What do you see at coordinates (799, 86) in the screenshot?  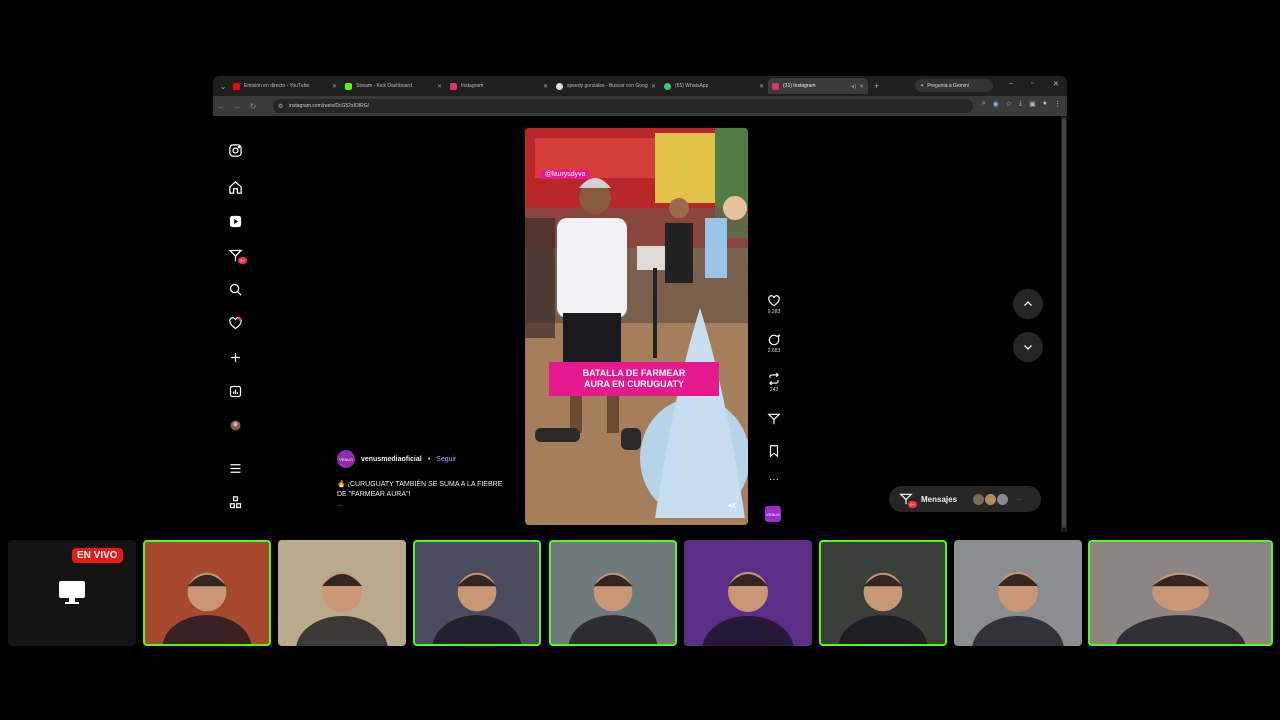 I see `tab-label: (31) Instagram` at bounding box center [799, 86].